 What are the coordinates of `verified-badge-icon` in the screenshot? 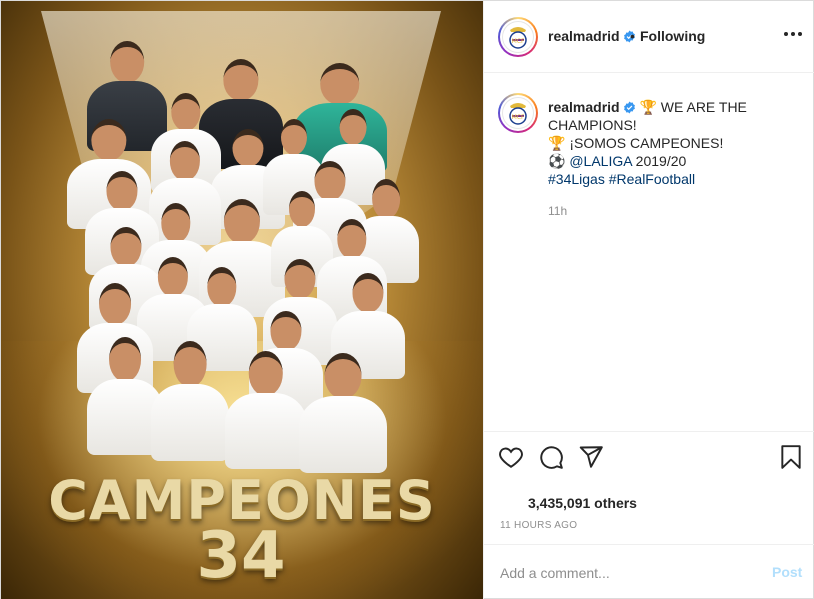 It's located at (629, 107).